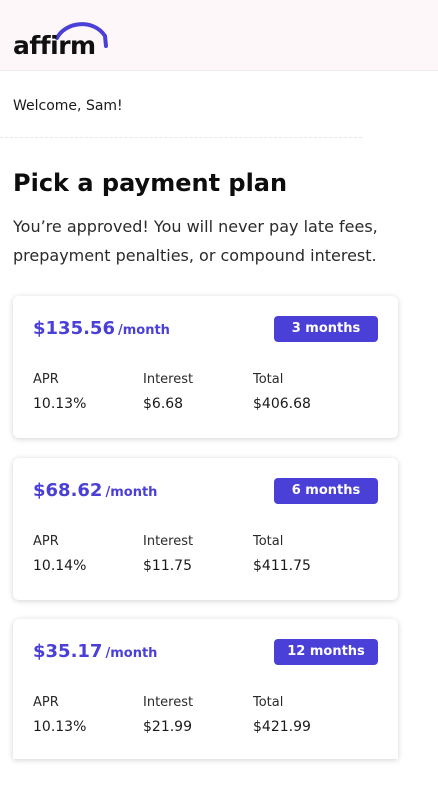  What do you see at coordinates (181, 137) in the screenshot?
I see `divider` at bounding box center [181, 137].